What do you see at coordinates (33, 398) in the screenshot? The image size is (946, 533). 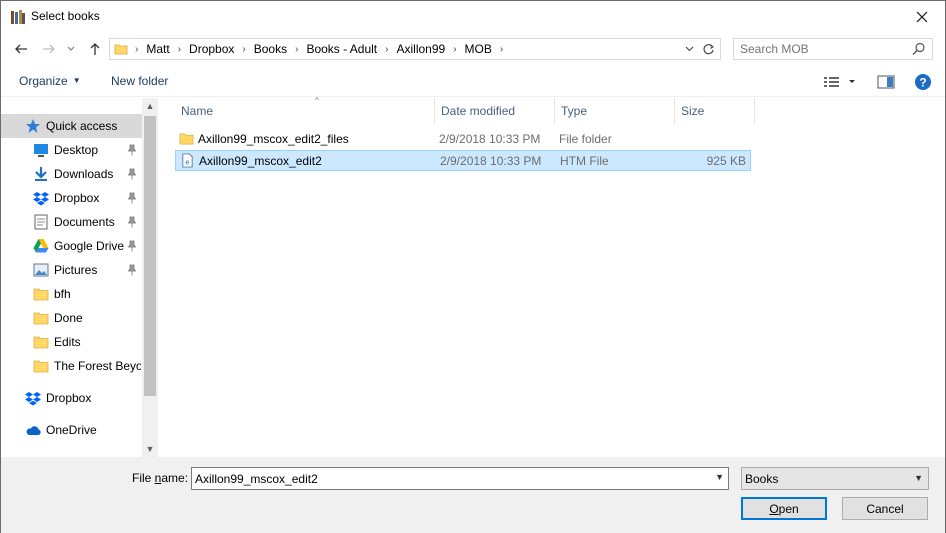 I see `dropbox-icon` at bounding box center [33, 398].